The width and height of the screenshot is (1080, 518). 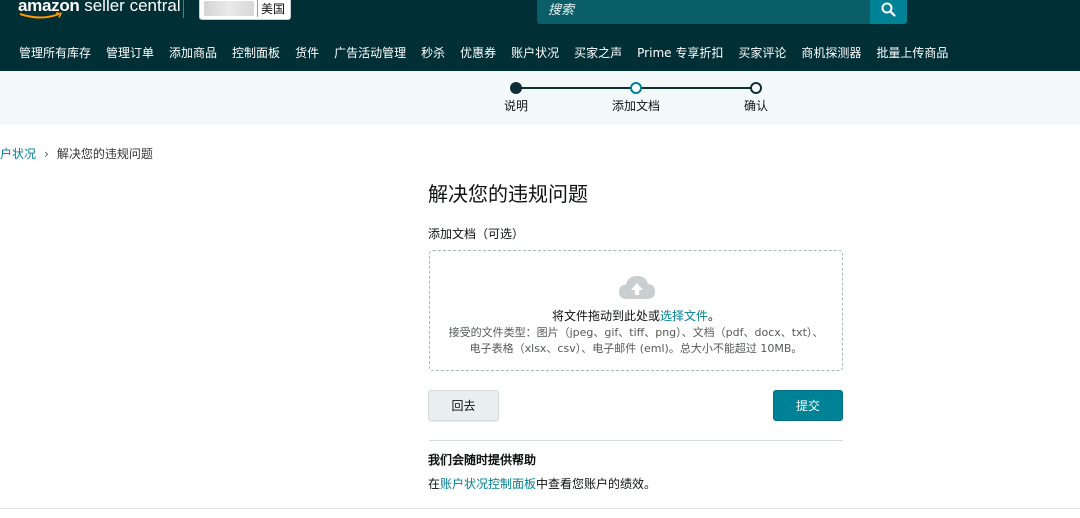 What do you see at coordinates (463, 405) in the screenshot?
I see `back-button: 回去` at bounding box center [463, 405].